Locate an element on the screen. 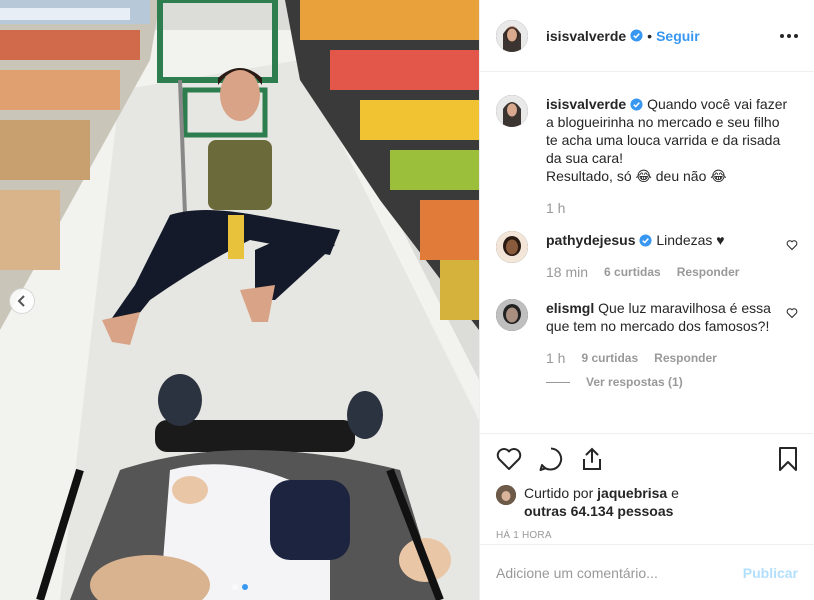 Image resolution: width=814 pixels, height=600 pixels. comment-likes: 6 curtidas is located at coordinates (632, 272).